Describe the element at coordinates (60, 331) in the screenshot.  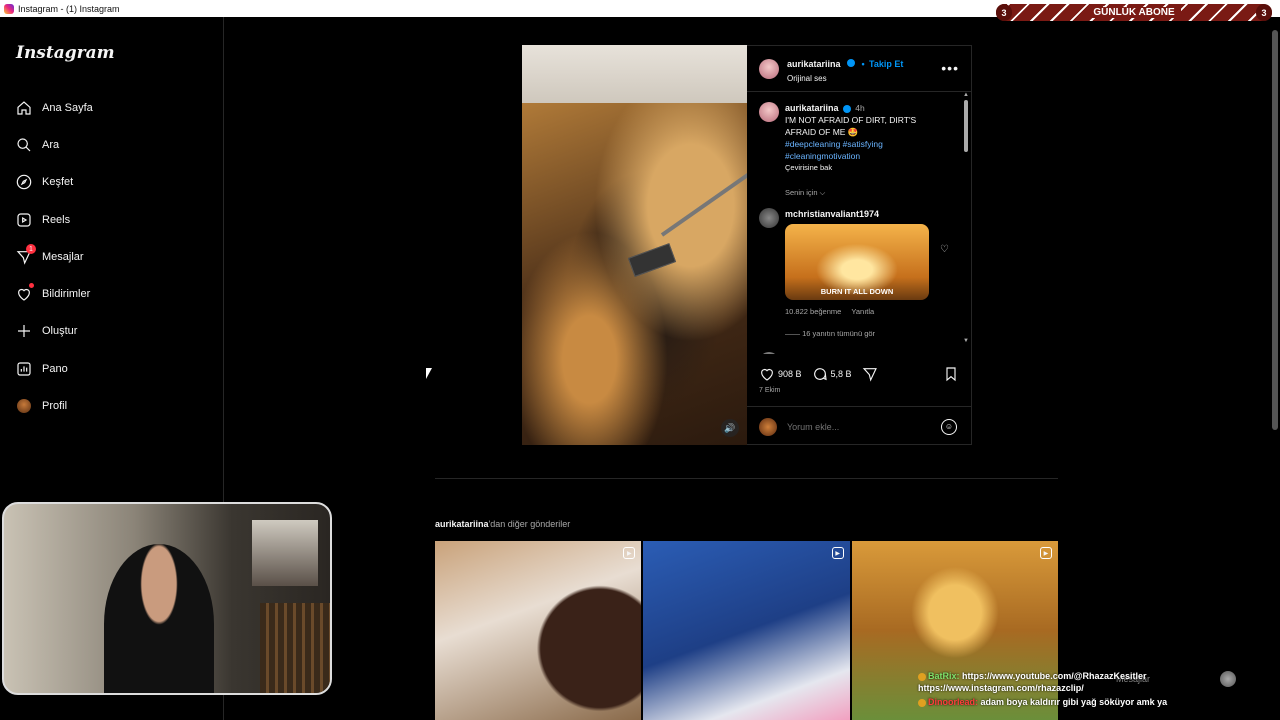
I see `sidebar-item-label: Oluştur` at that location.